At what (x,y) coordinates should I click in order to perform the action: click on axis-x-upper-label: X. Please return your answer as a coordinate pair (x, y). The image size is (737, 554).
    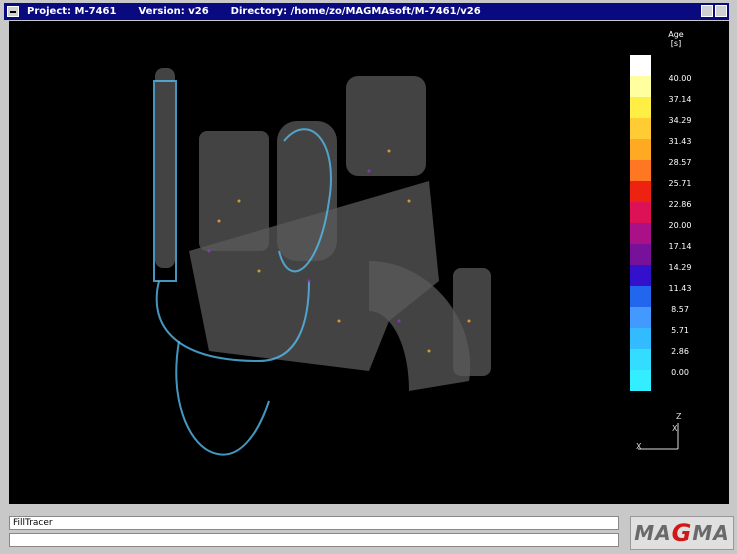
    Looking at the image, I should click on (675, 428).